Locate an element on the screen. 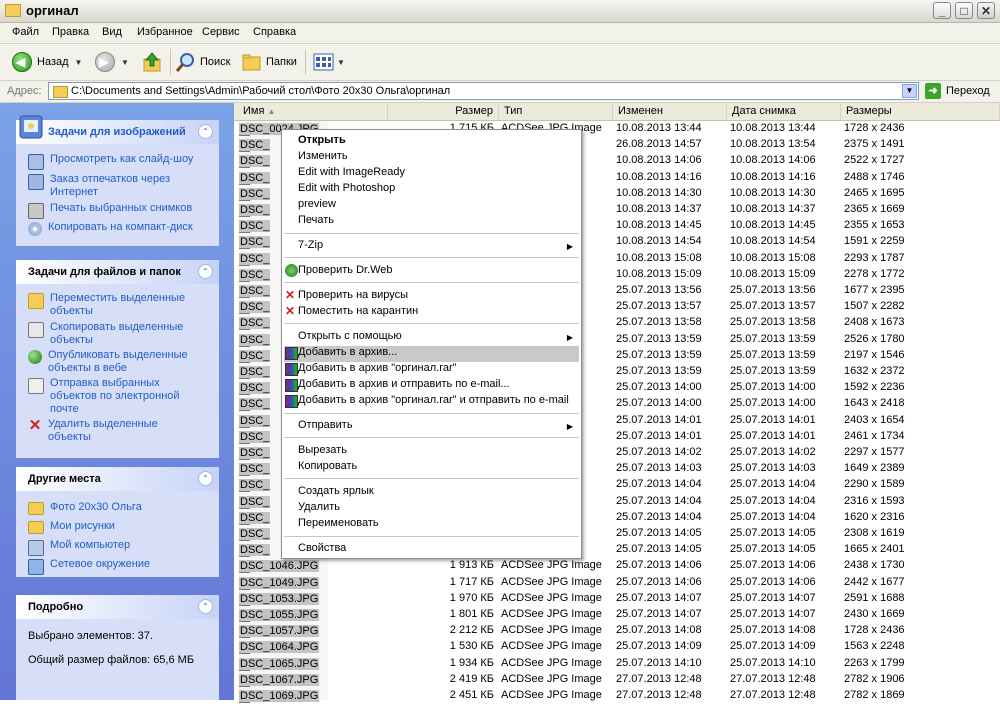  submenu-arrow-icon: ▶ is located at coordinates (569, 246).